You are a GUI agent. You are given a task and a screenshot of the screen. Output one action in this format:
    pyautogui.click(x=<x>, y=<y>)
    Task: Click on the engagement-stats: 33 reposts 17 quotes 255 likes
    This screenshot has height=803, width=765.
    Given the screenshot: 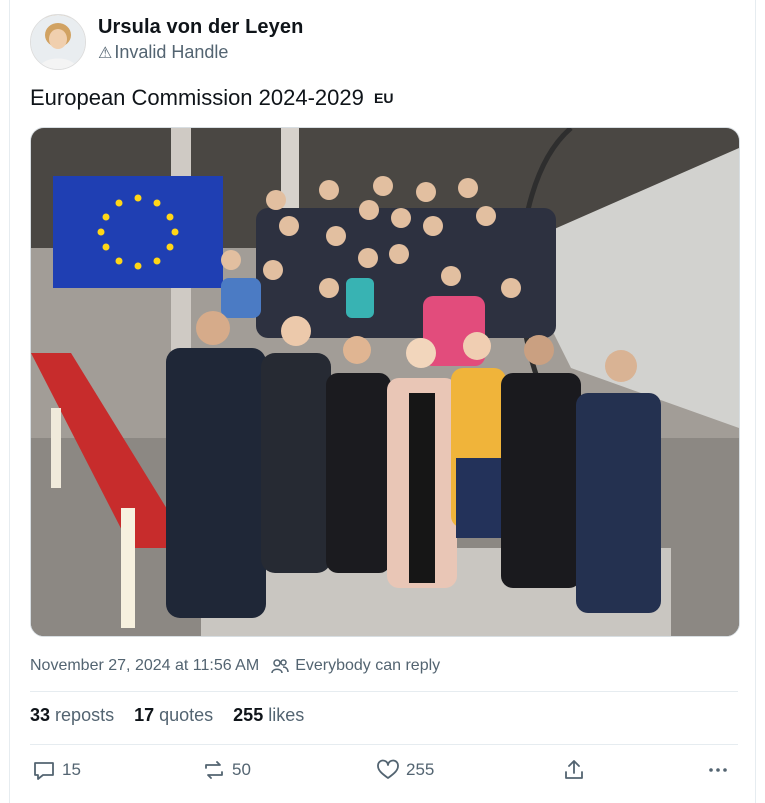 What is the action you would take?
    pyautogui.click(x=167, y=715)
    